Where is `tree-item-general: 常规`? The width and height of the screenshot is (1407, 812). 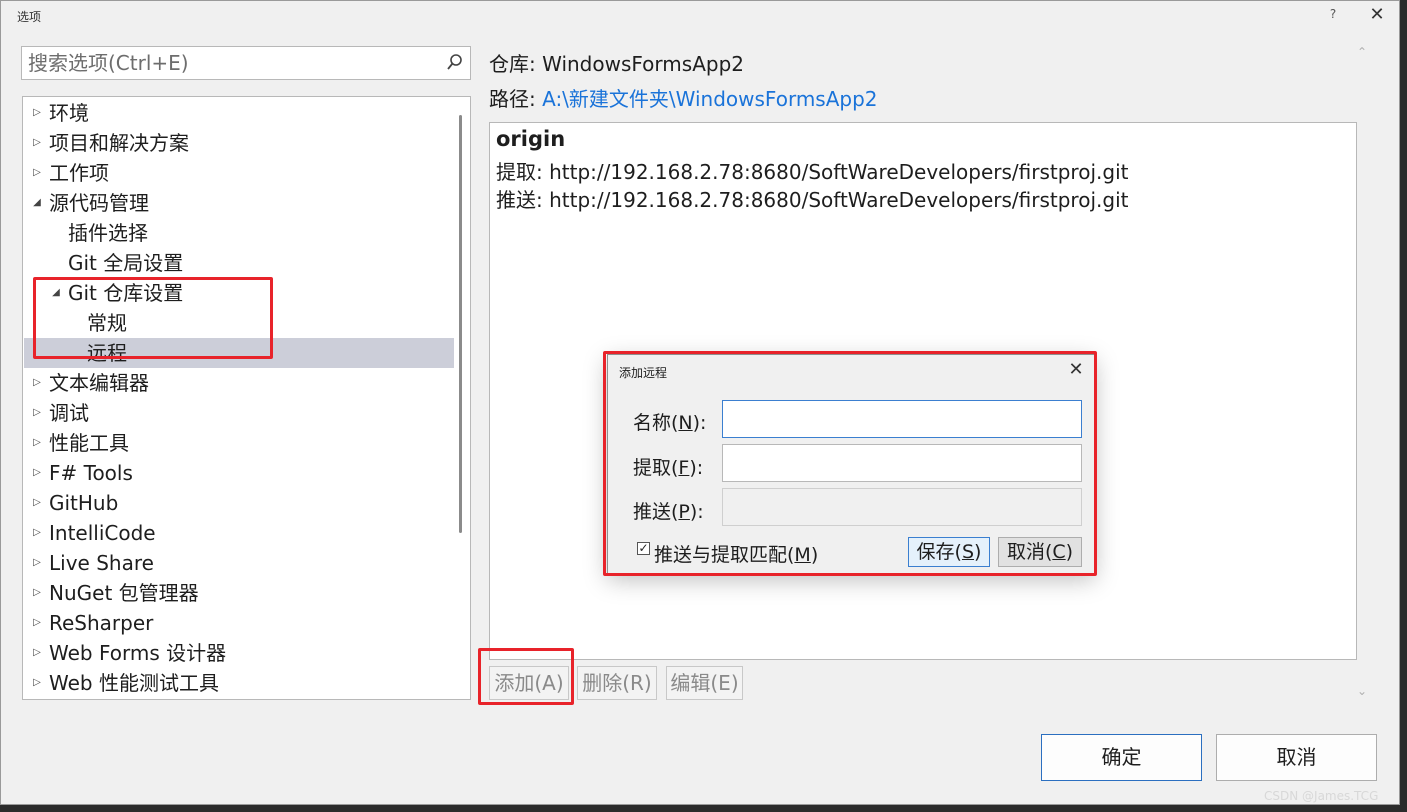
tree-item-general: 常规 is located at coordinates (239, 323).